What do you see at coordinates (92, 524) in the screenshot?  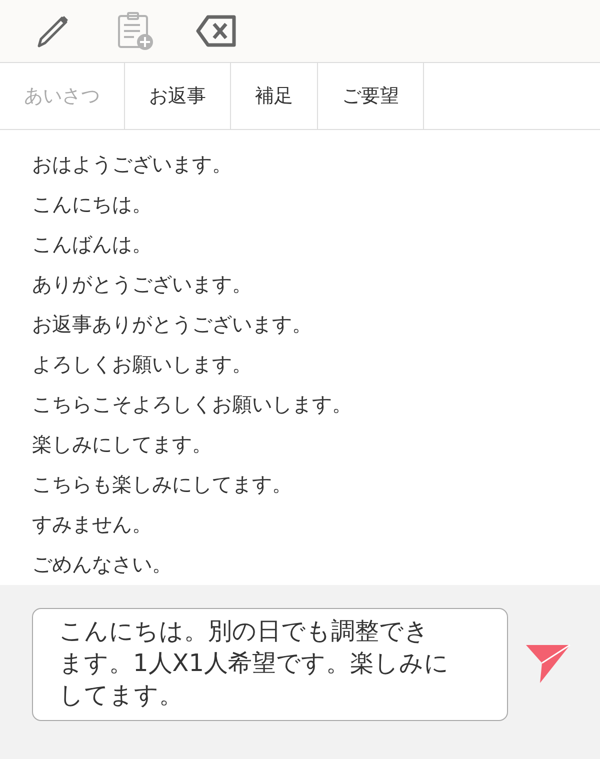 I see `phrase-item: すみません。` at bounding box center [92, 524].